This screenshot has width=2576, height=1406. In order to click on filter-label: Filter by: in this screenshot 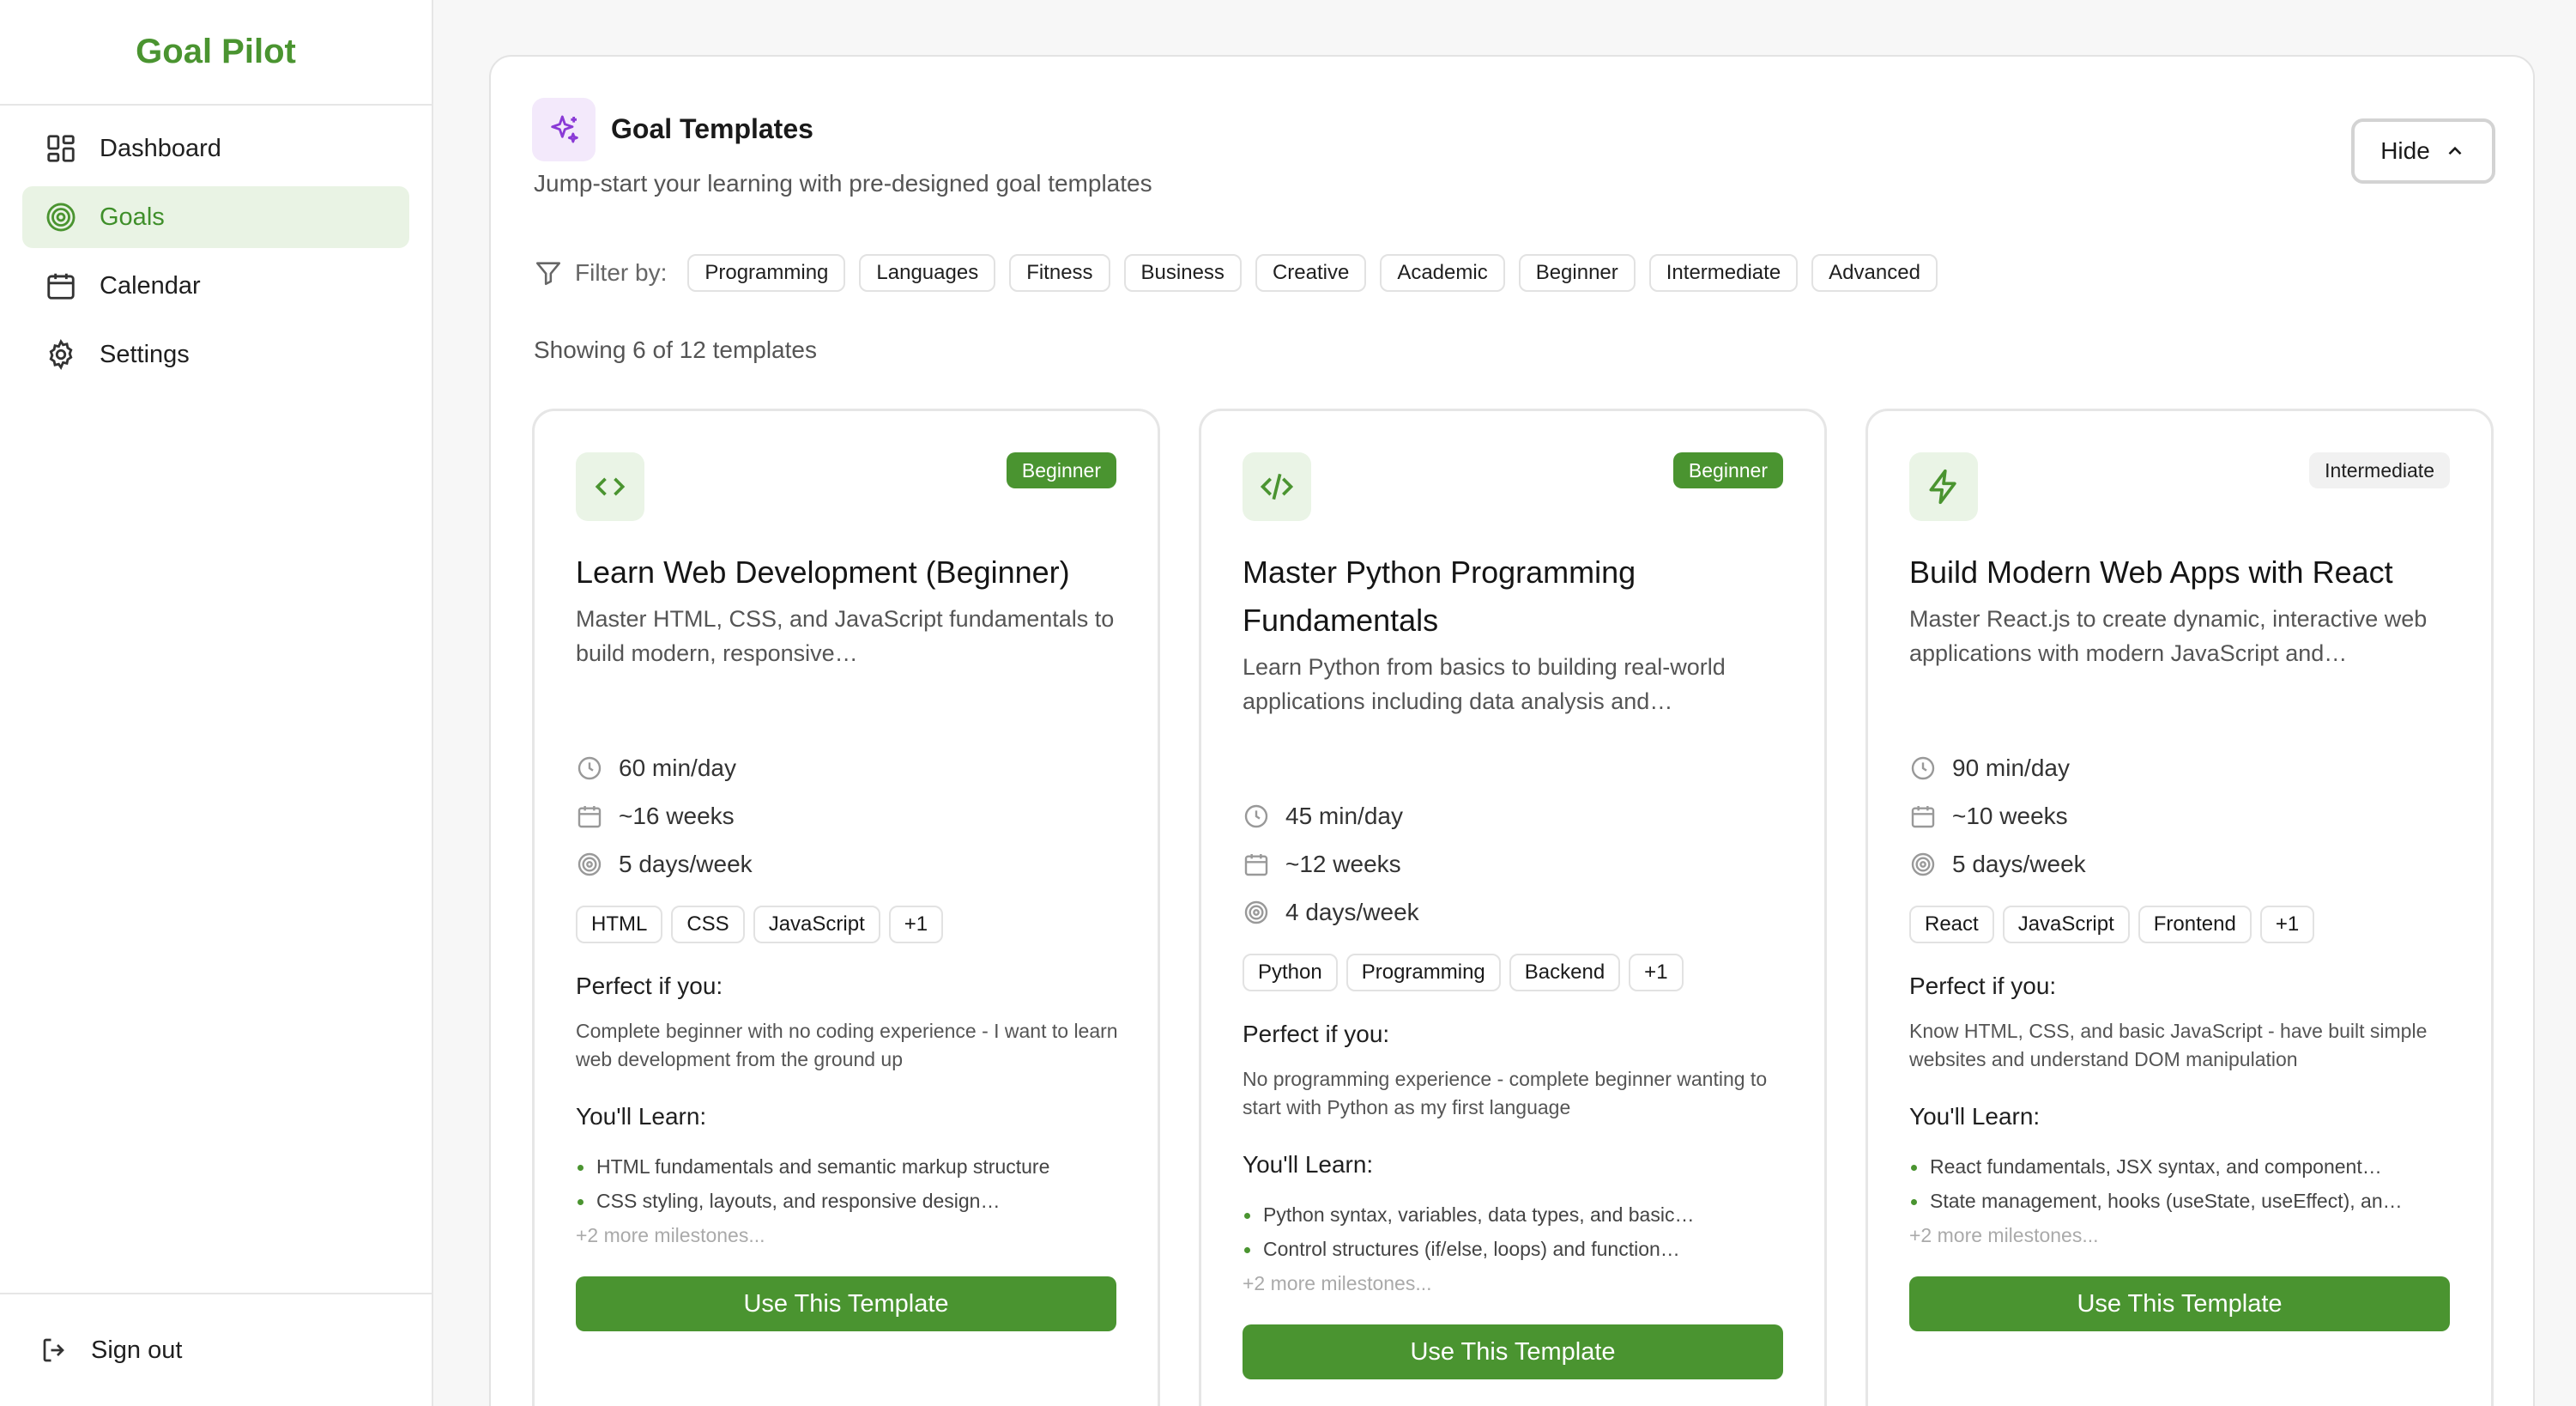, I will do `click(621, 272)`.